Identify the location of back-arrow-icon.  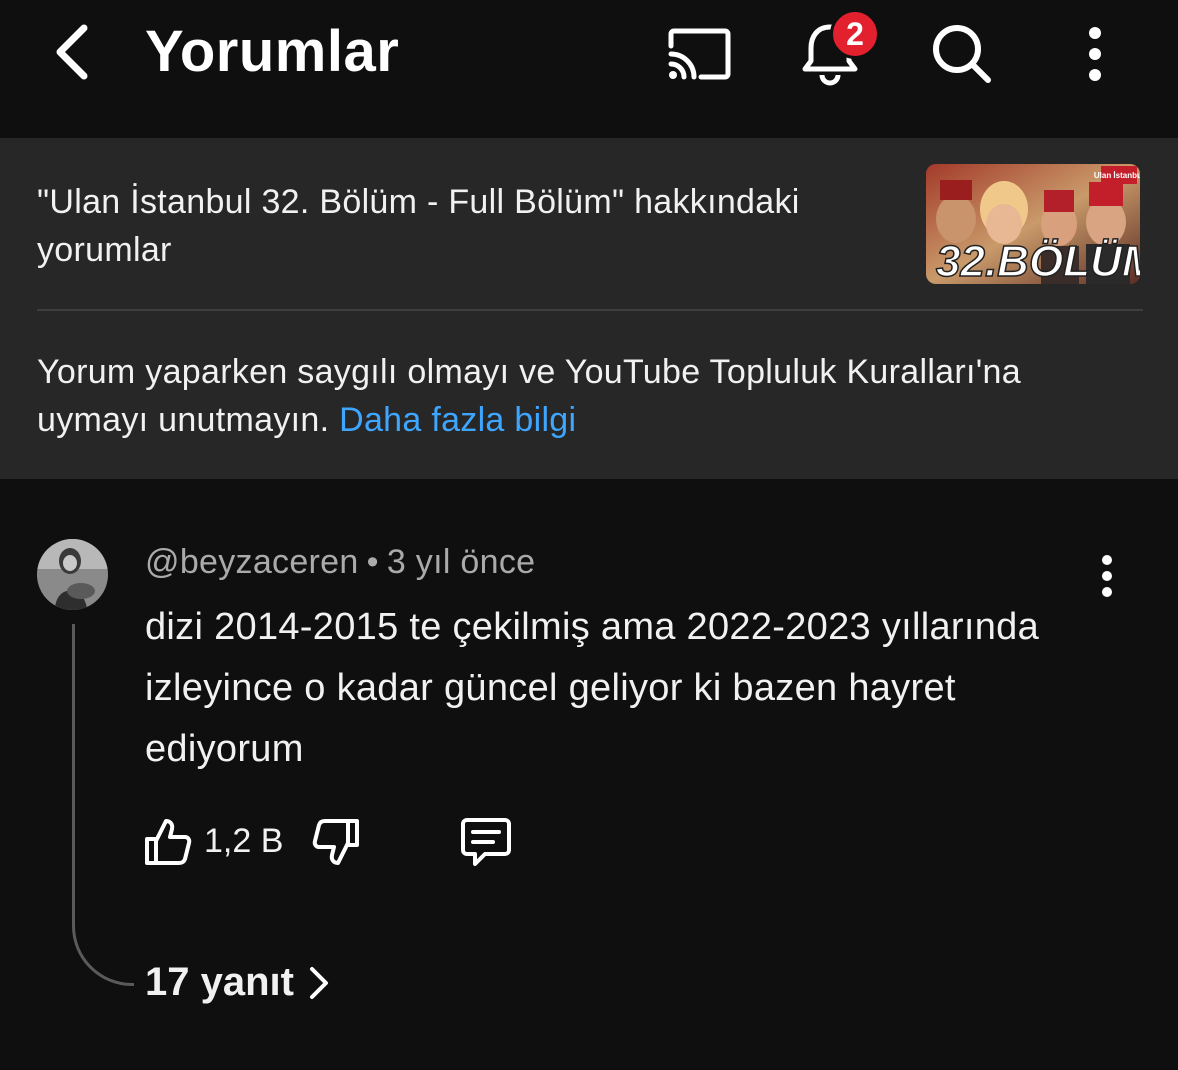
(72, 52).